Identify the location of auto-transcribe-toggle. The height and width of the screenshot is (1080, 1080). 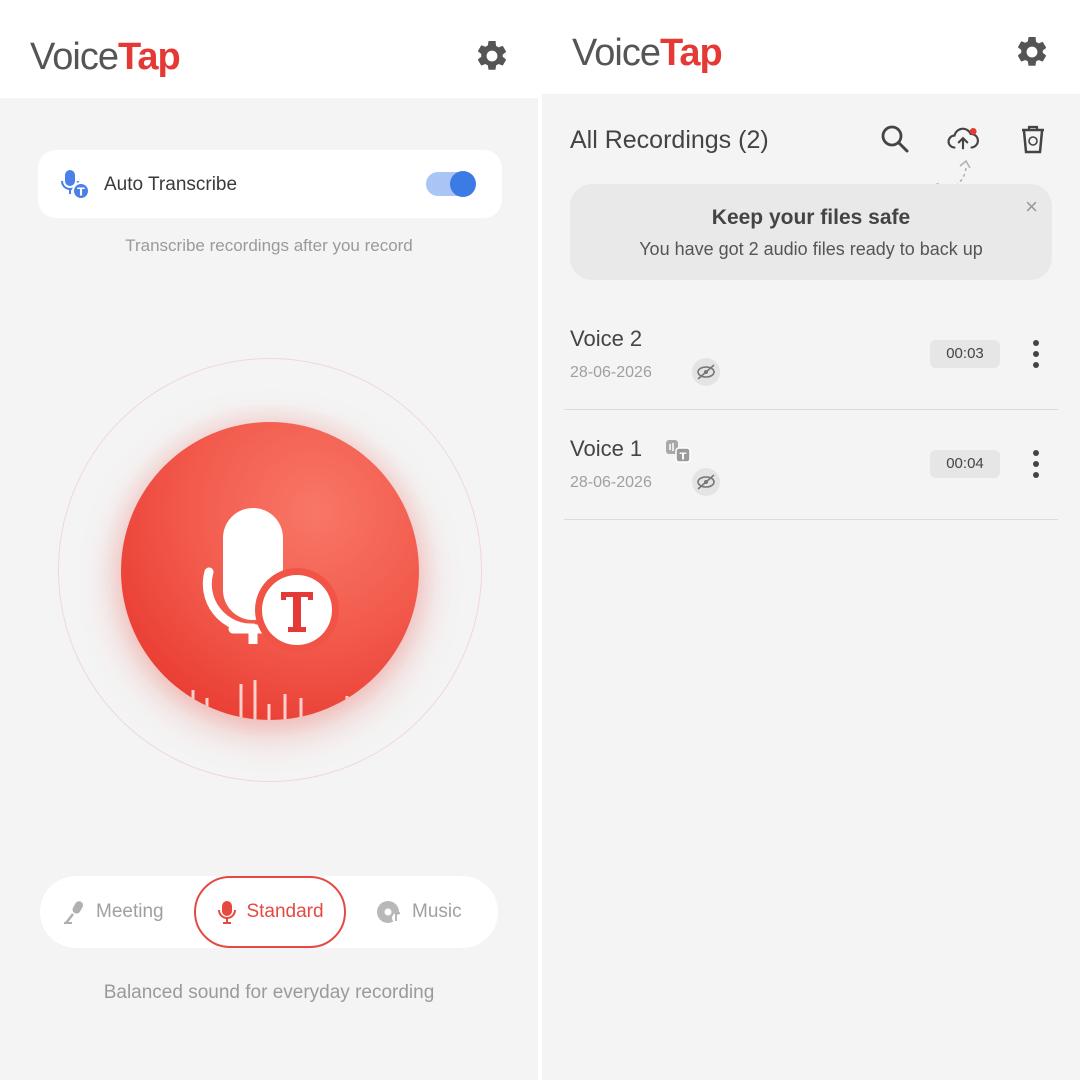
(451, 184).